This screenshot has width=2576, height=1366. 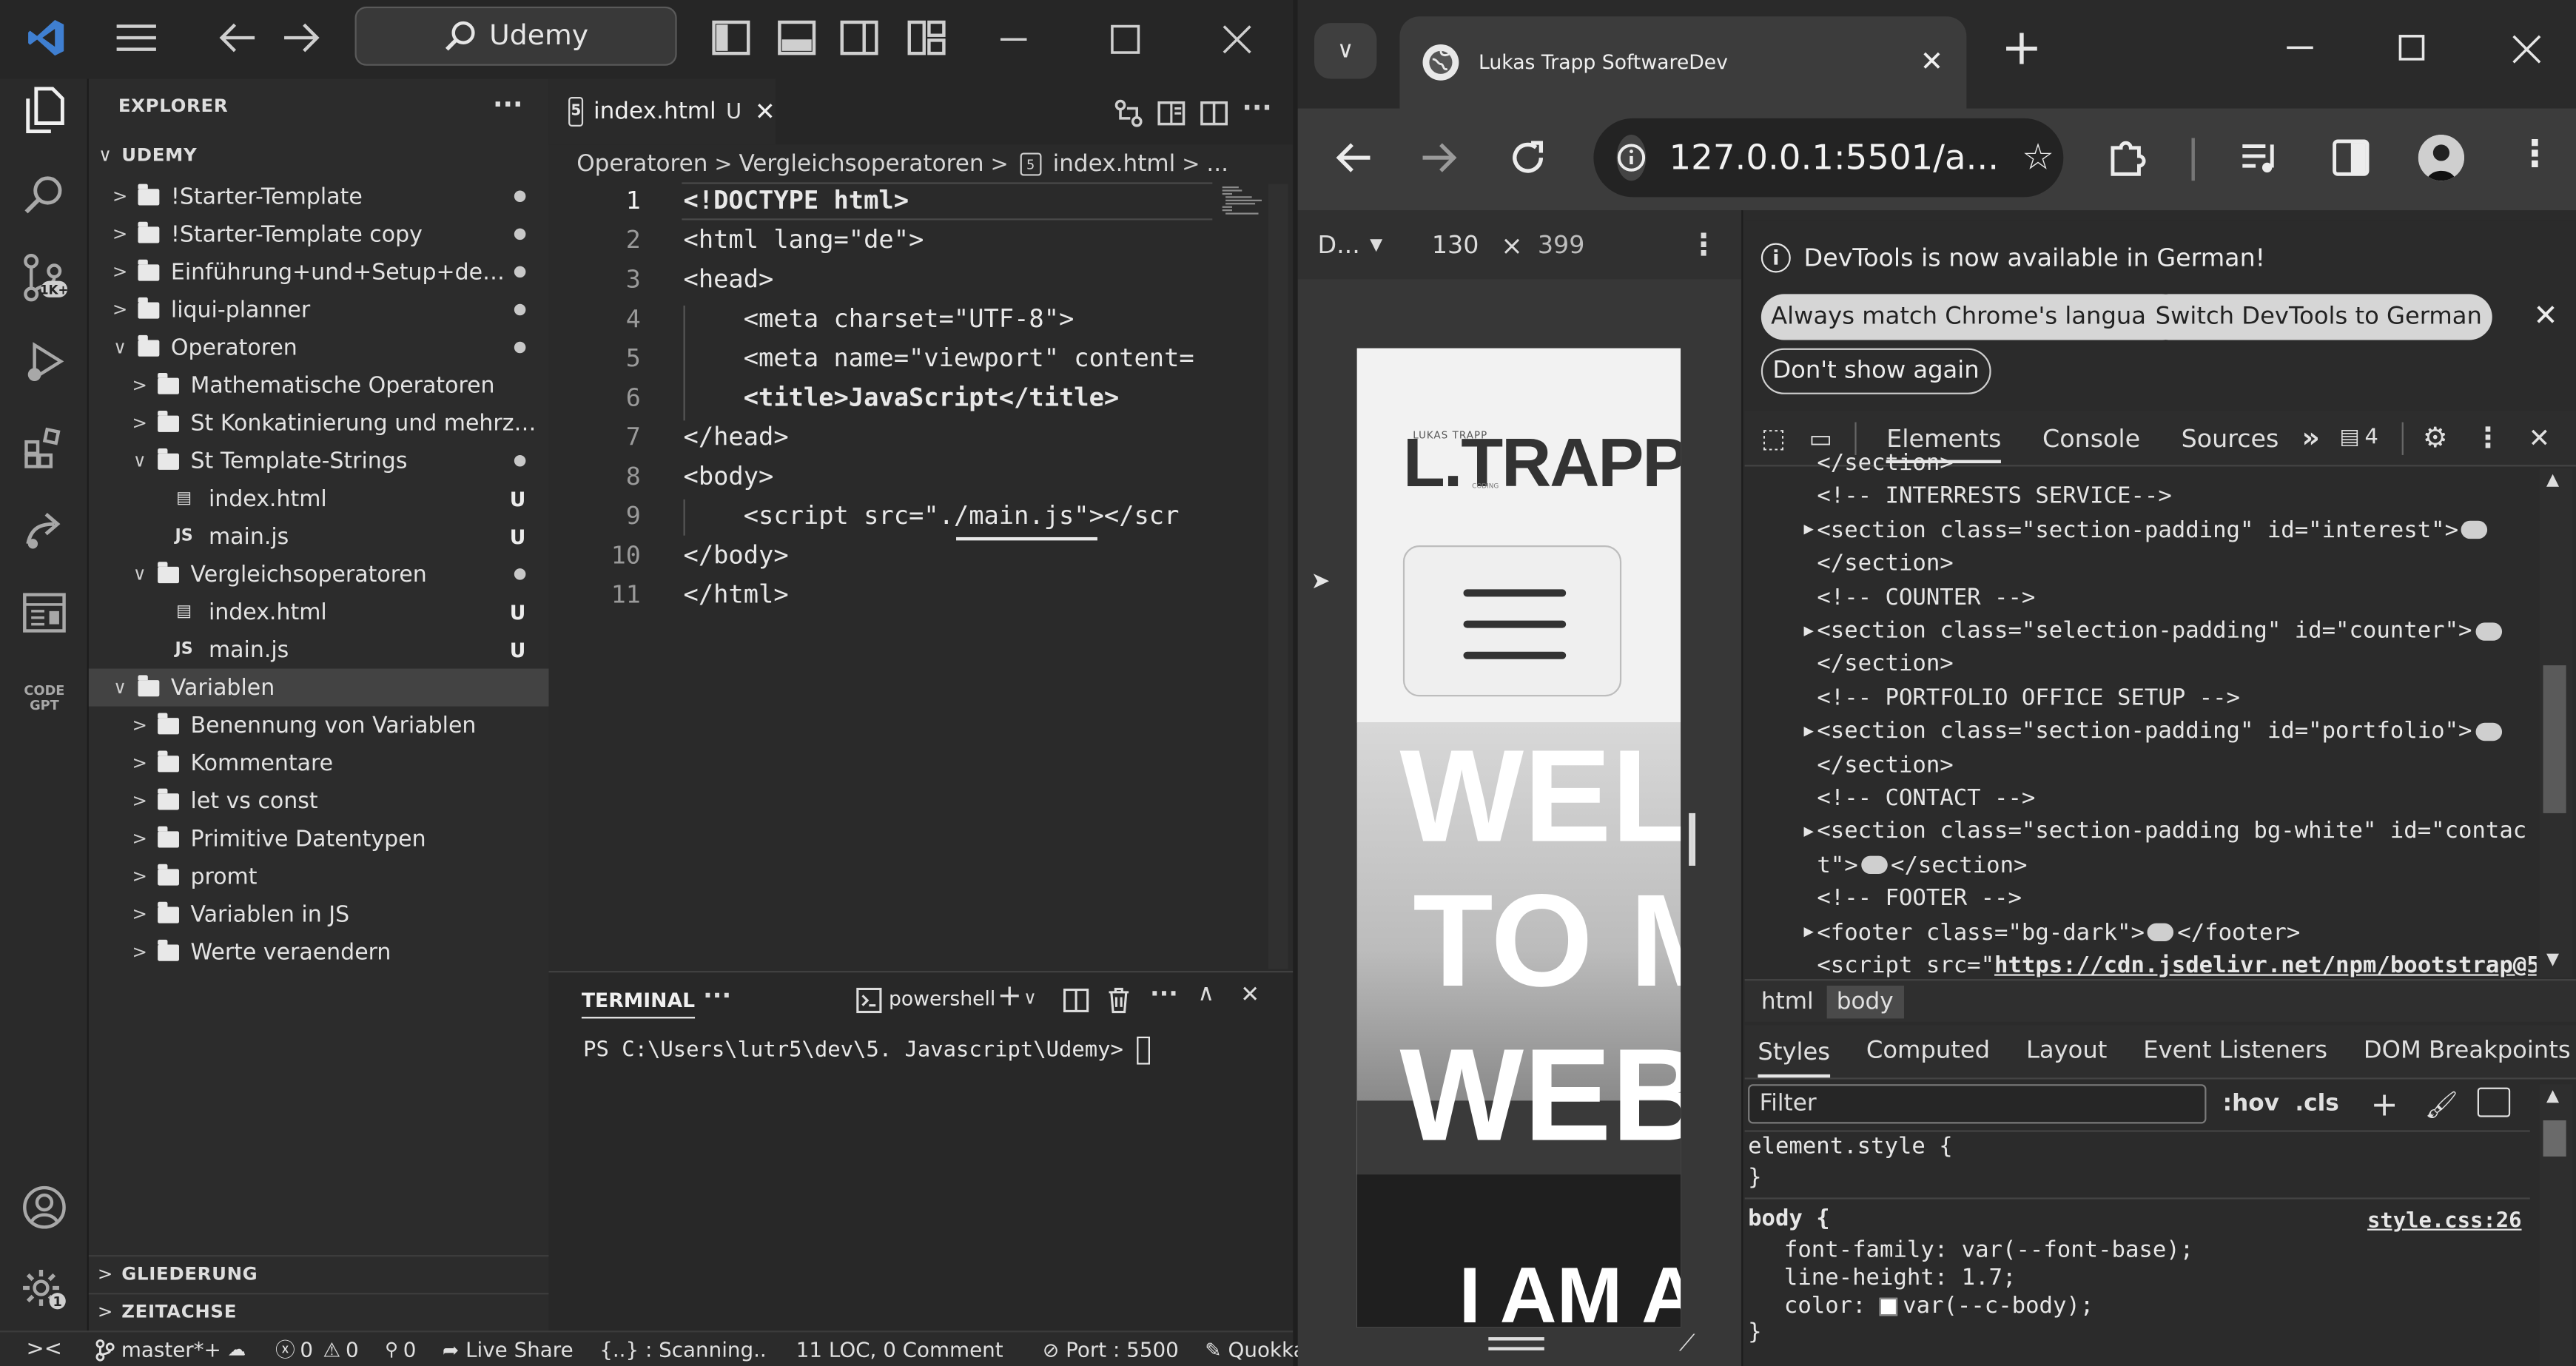 What do you see at coordinates (2435, 437) in the screenshot?
I see `devtools-settings-gear-icon: ⚙` at bounding box center [2435, 437].